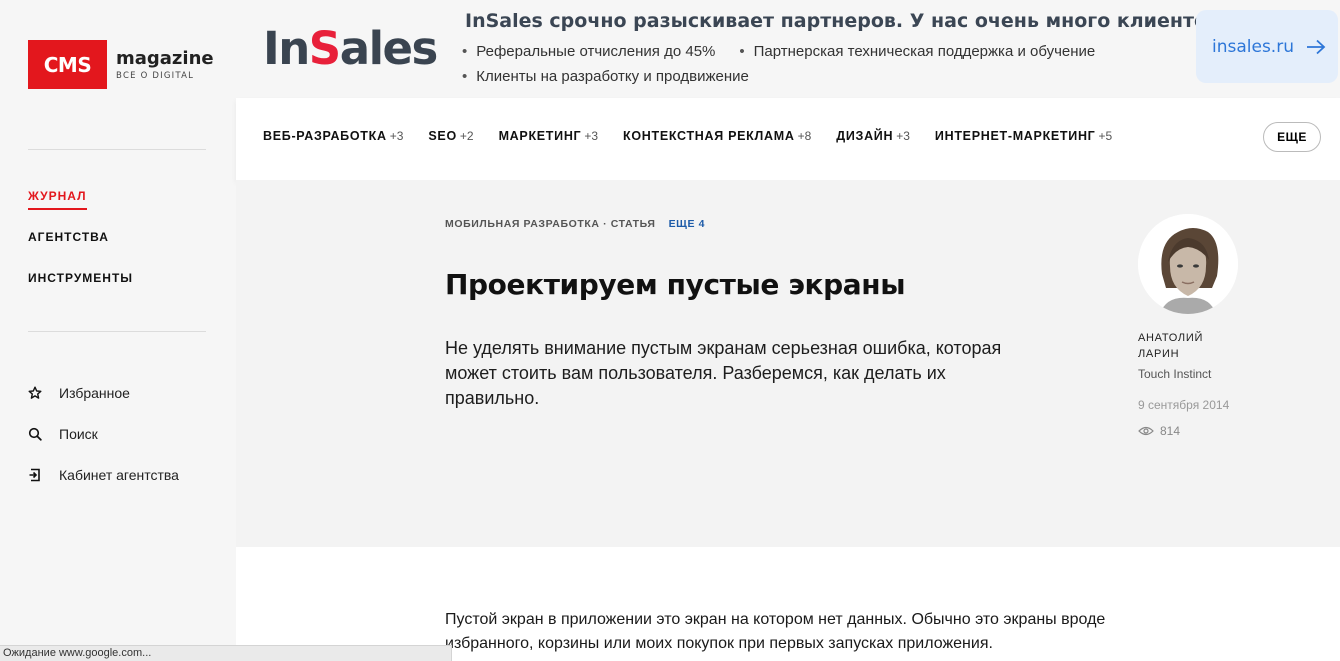 The height and width of the screenshot is (661, 1340). Describe the element at coordinates (1316, 46) in the screenshot. I see `arrow-right-icon` at that location.